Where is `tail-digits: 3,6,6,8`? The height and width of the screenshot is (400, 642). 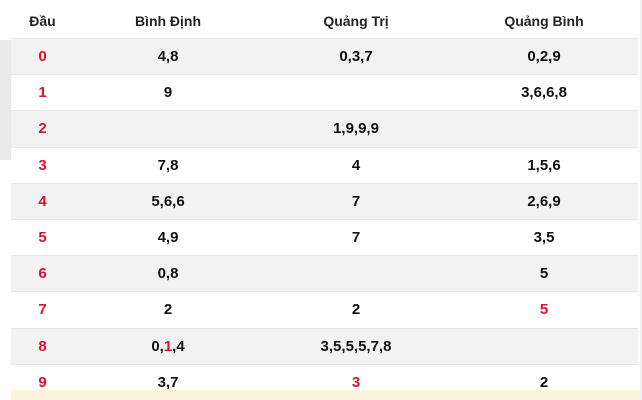 tail-digits: 3,6,6,8 is located at coordinates (544, 93).